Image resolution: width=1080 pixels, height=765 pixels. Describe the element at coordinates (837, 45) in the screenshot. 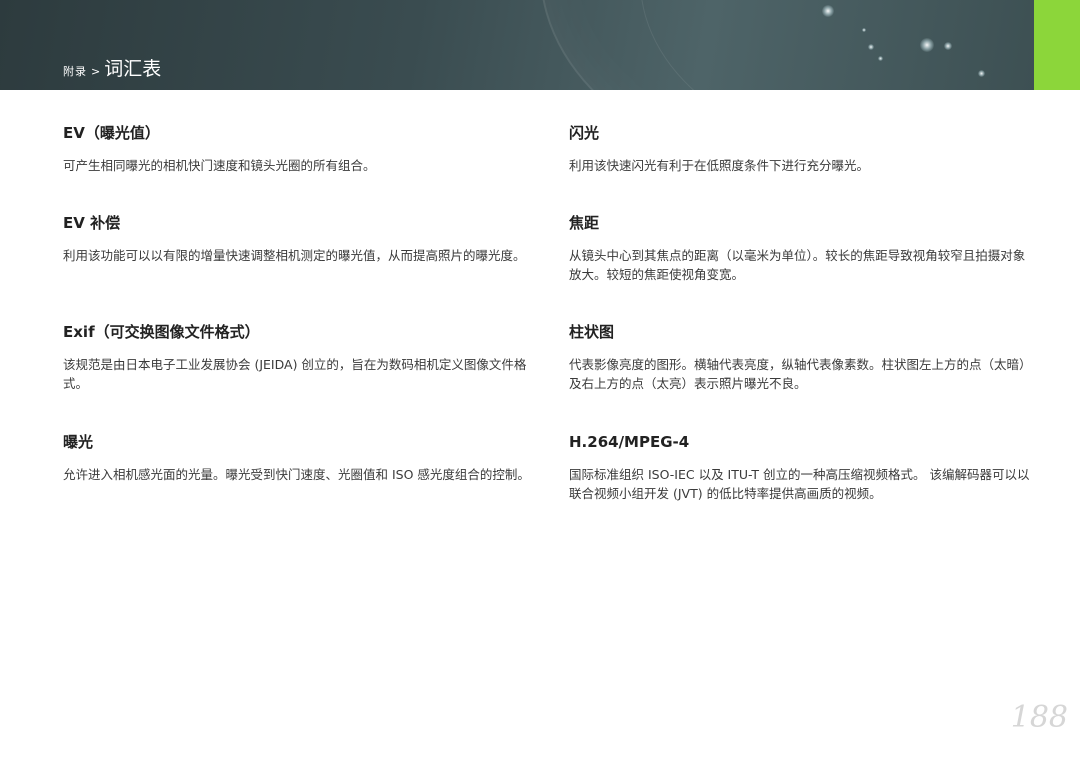

I see `banner-swoosh-decoration` at that location.